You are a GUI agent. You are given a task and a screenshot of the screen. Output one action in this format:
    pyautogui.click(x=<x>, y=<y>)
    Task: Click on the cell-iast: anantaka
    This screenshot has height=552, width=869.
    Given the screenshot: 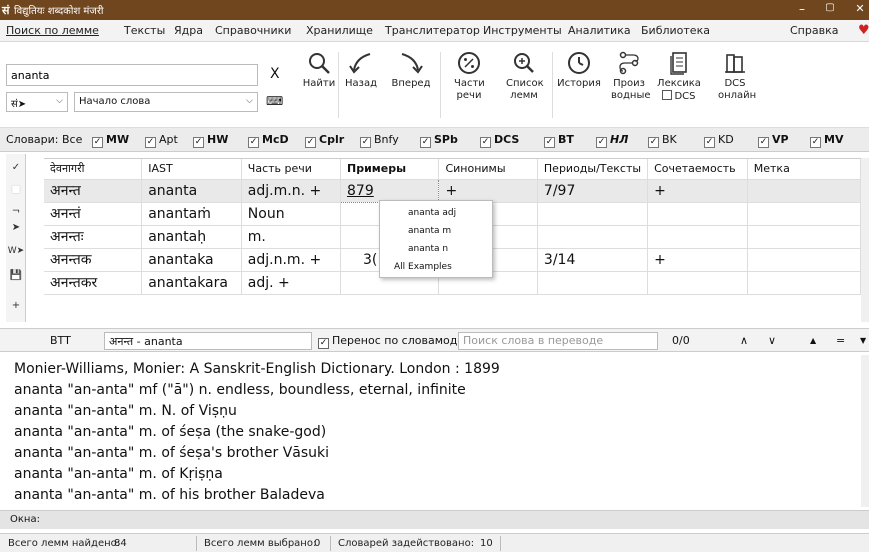 What is the action you would take?
    pyautogui.click(x=191, y=260)
    